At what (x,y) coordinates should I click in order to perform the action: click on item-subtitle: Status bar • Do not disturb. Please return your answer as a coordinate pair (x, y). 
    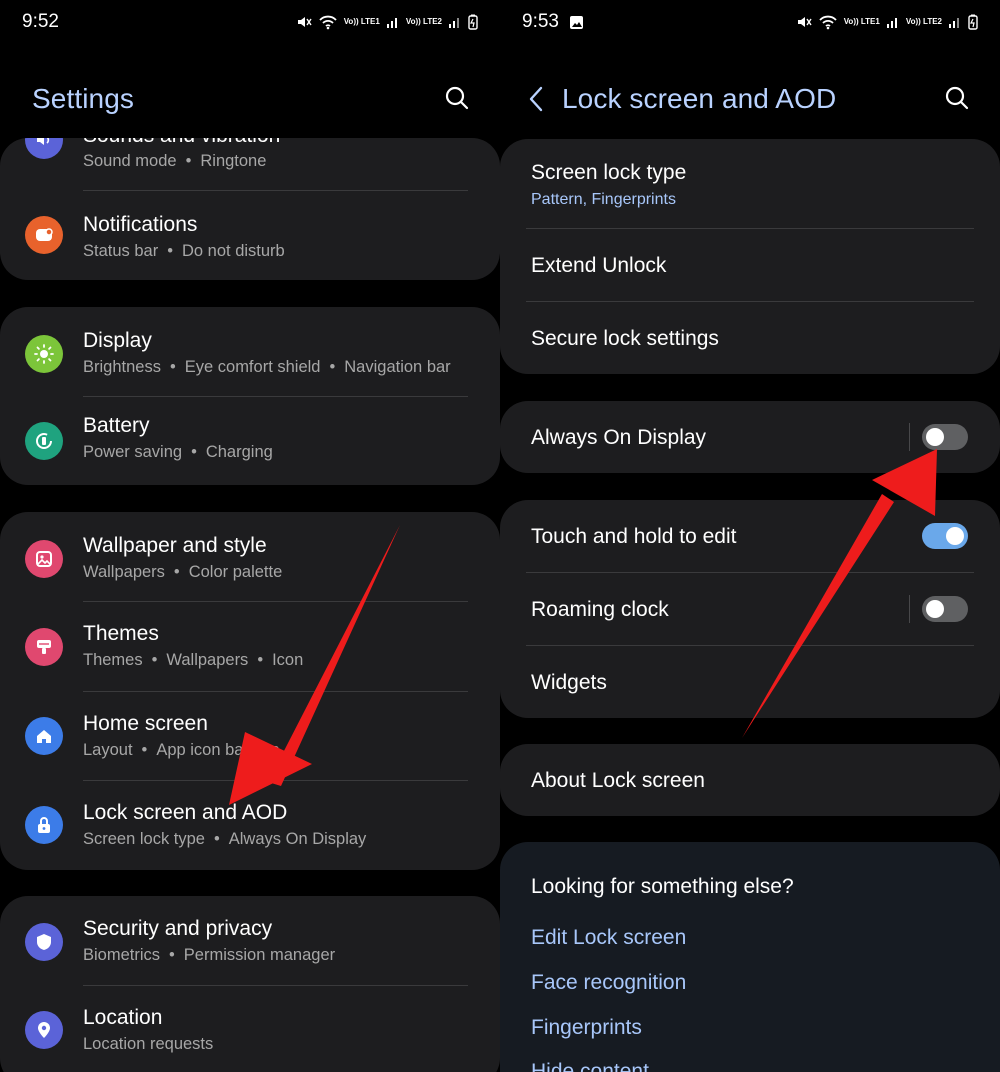
    Looking at the image, I should click on (184, 251).